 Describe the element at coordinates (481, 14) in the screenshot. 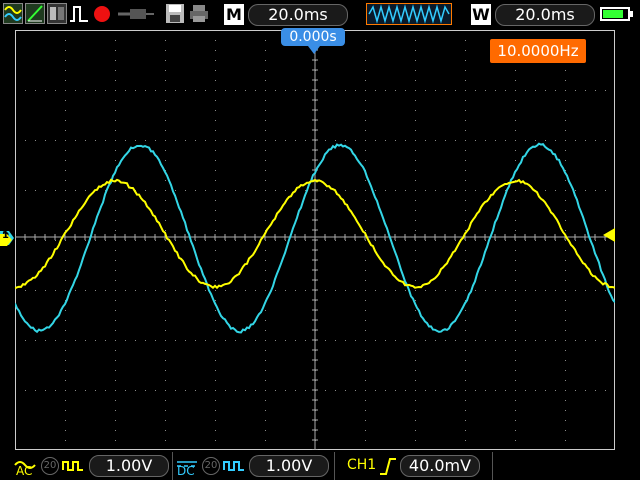

I see `window-mode-label: W` at that location.